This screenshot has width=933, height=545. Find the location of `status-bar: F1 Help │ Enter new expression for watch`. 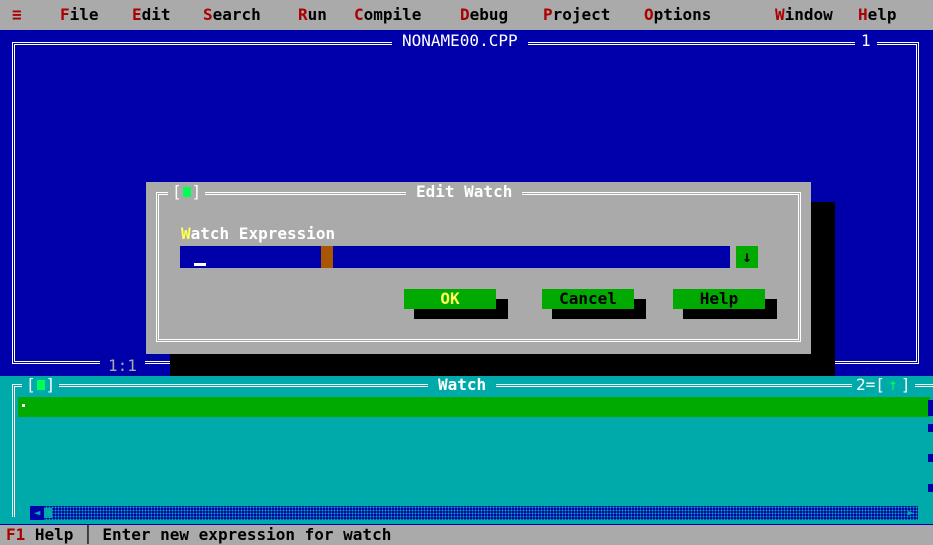

status-bar: F1 Help │ Enter new expression for watch is located at coordinates (466, 535).